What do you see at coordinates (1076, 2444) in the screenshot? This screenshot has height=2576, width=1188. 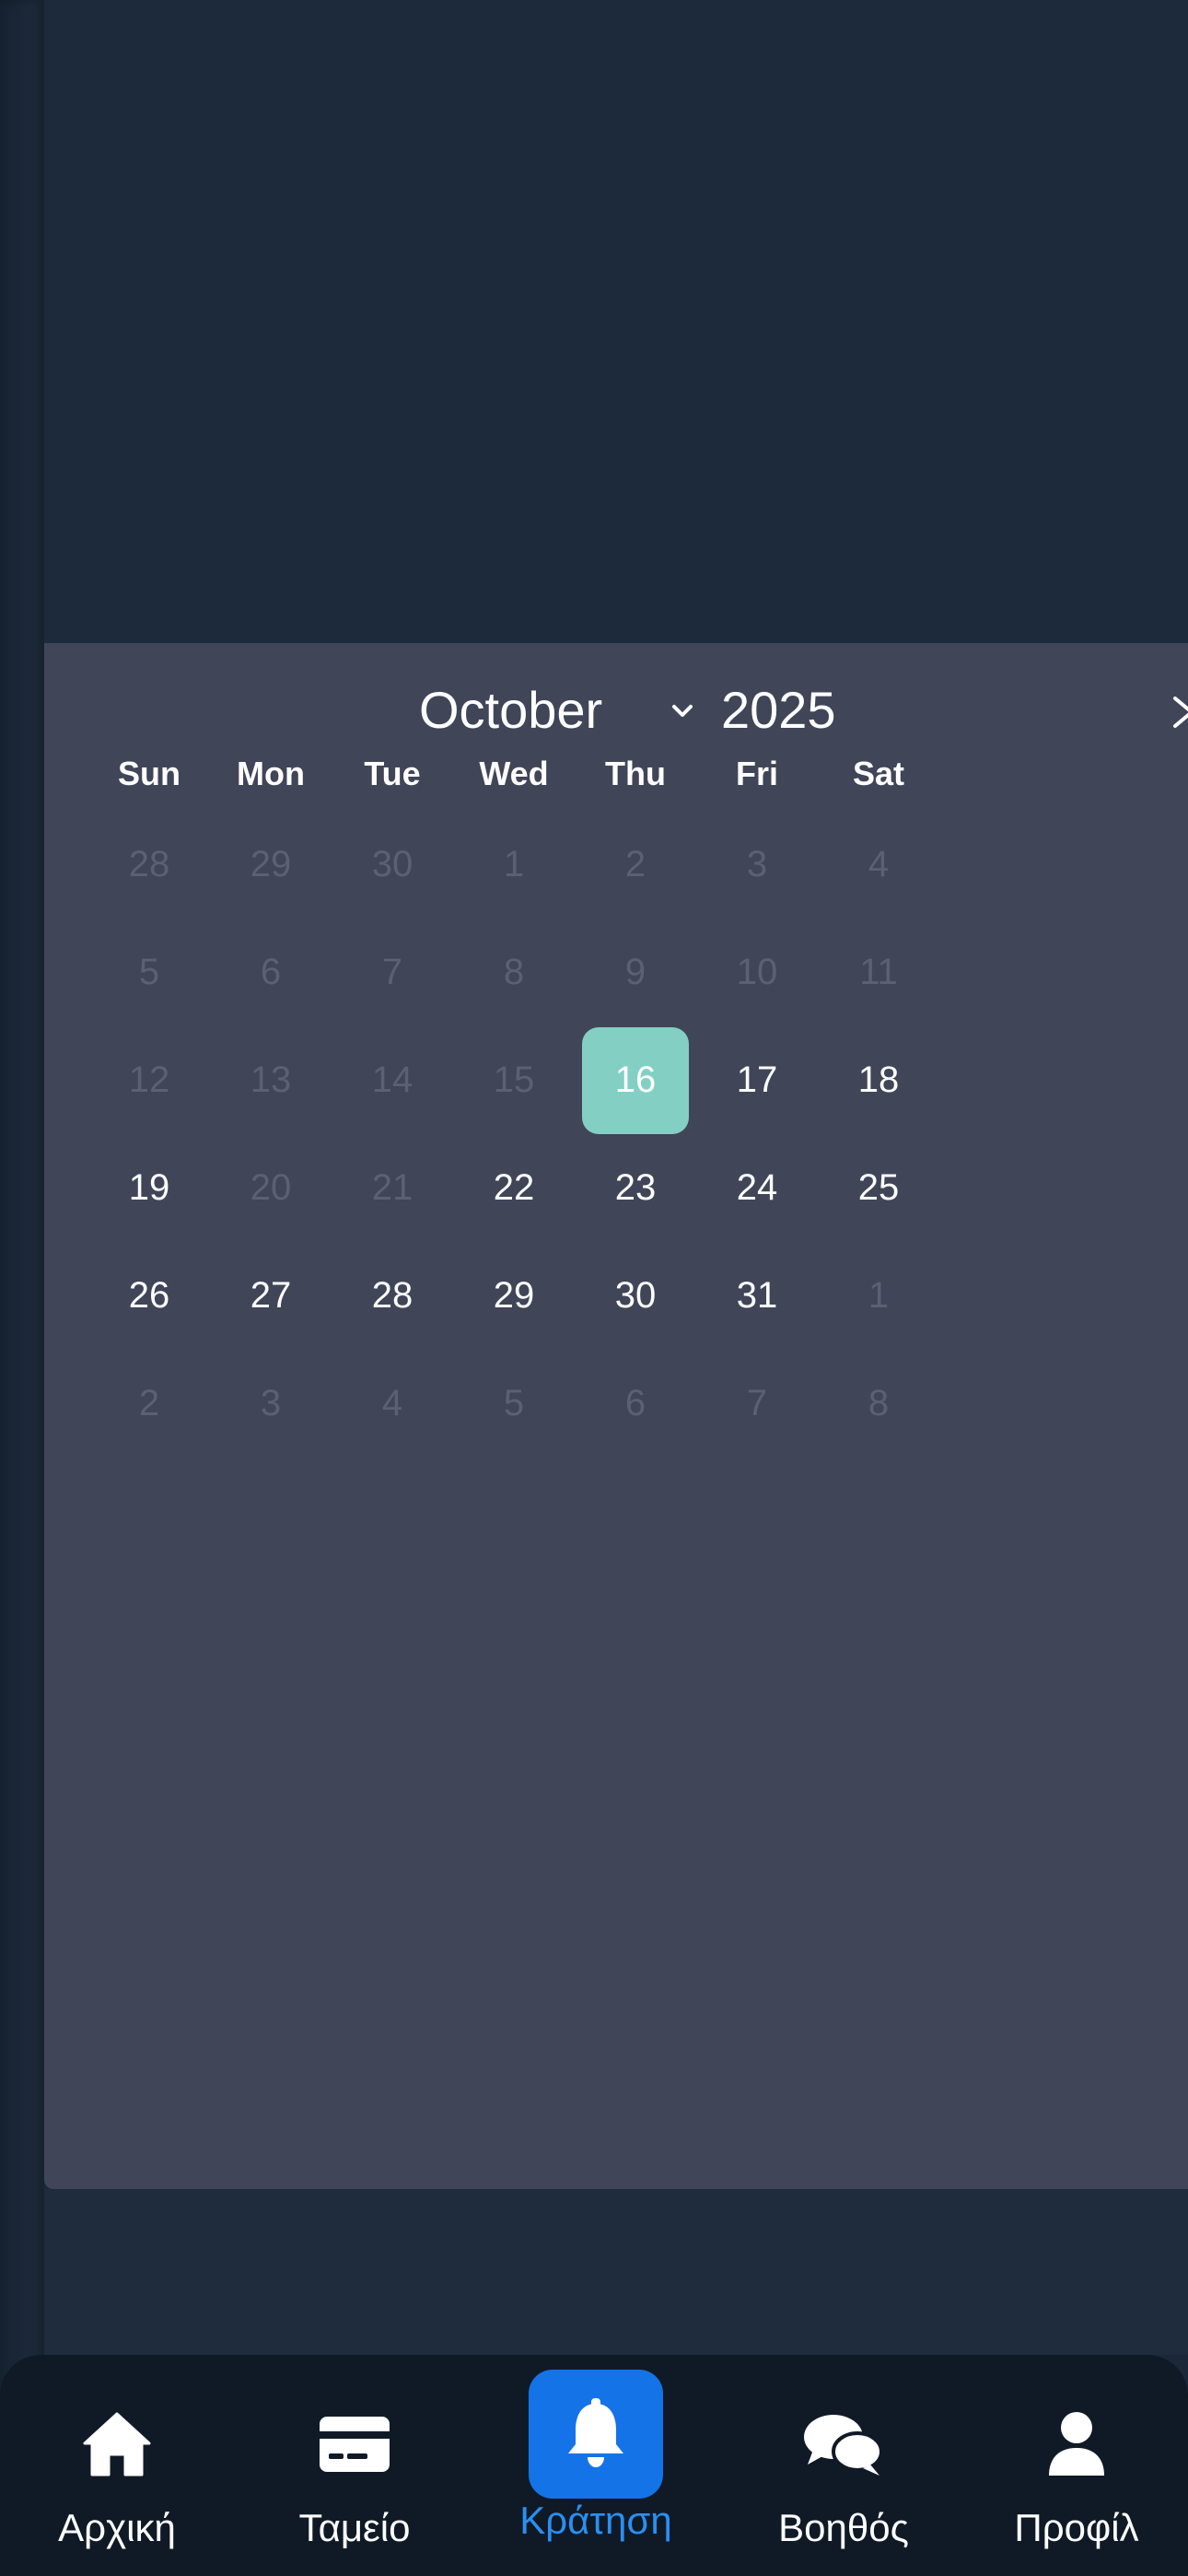 I see `user-icon` at bounding box center [1076, 2444].